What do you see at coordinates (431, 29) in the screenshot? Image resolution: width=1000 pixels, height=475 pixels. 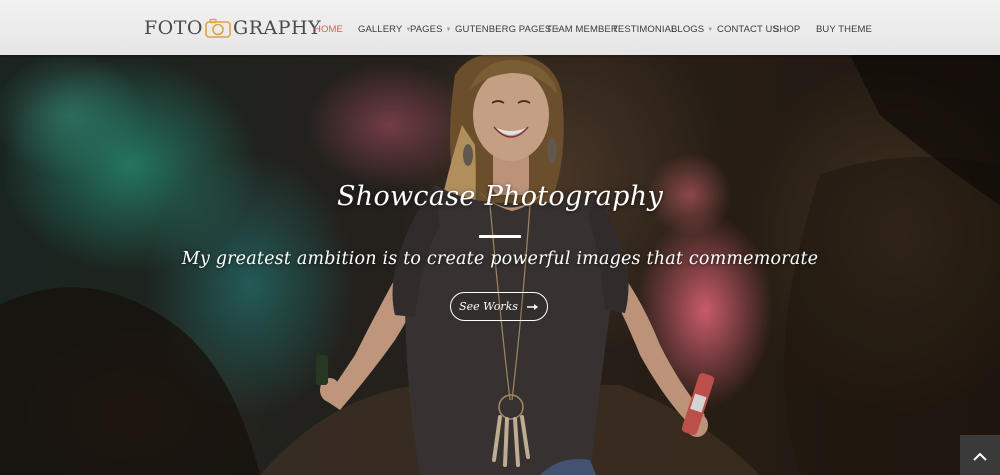 I see `nav-pages: PAGES ▼` at bounding box center [431, 29].